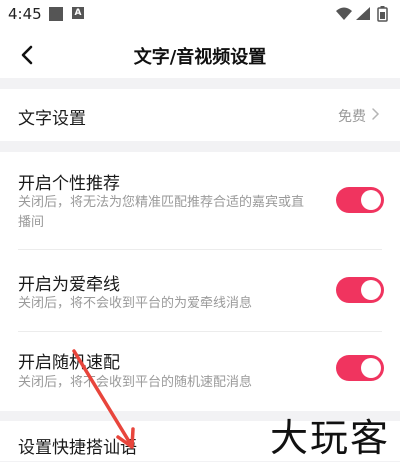  What do you see at coordinates (352, 117) in the screenshot?
I see `text-settings-value: 免费` at bounding box center [352, 117].